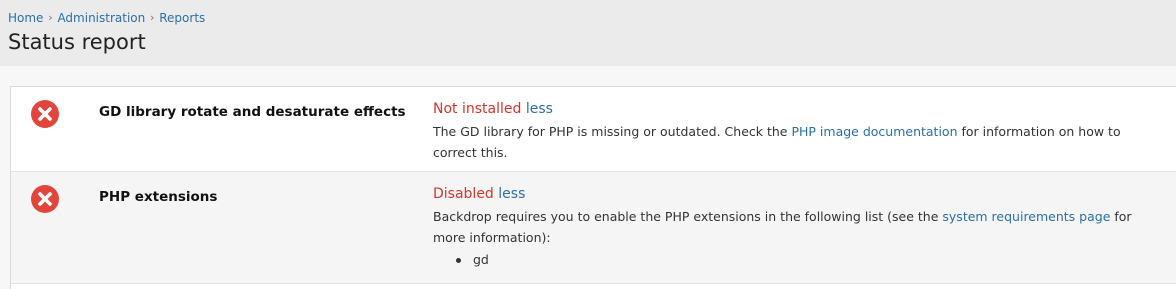 The height and width of the screenshot is (289, 1176). What do you see at coordinates (793, 260) in the screenshot?
I see `list-item: gd` at bounding box center [793, 260].